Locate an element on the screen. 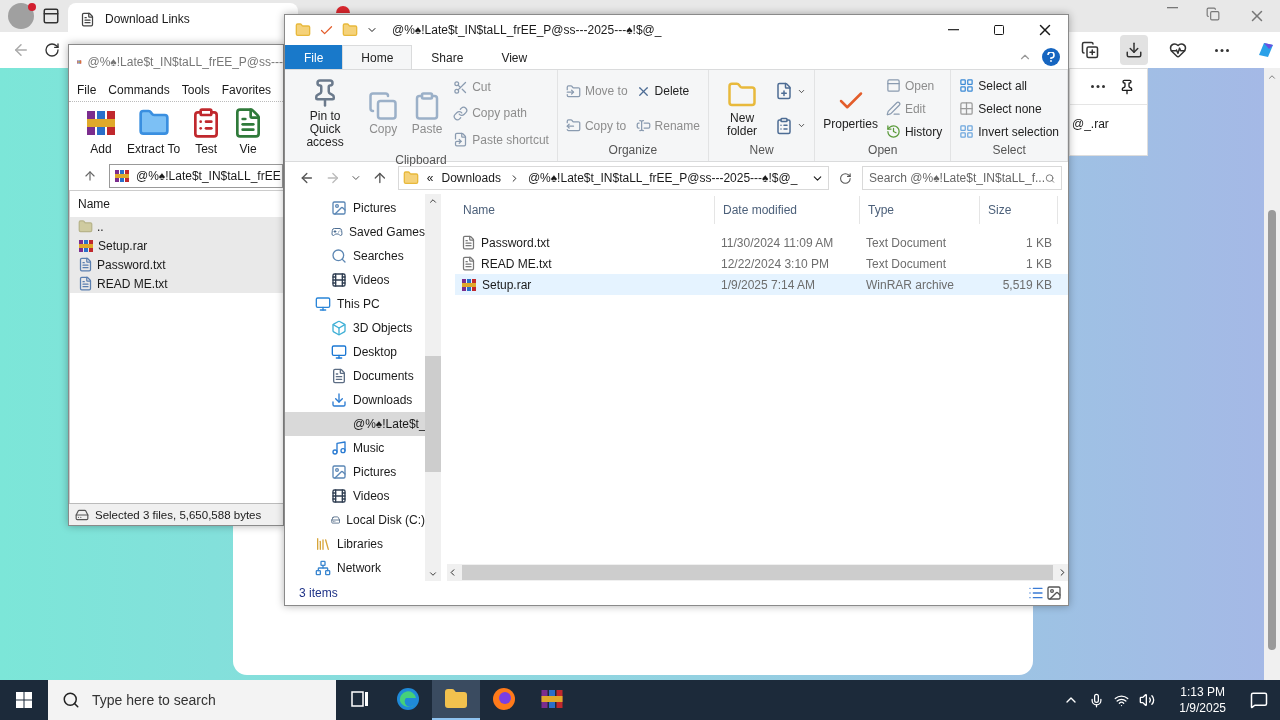 This screenshot has width=1280, height=720. clock: 1:13 PM 1/9/2025 is located at coordinates (1202, 700).